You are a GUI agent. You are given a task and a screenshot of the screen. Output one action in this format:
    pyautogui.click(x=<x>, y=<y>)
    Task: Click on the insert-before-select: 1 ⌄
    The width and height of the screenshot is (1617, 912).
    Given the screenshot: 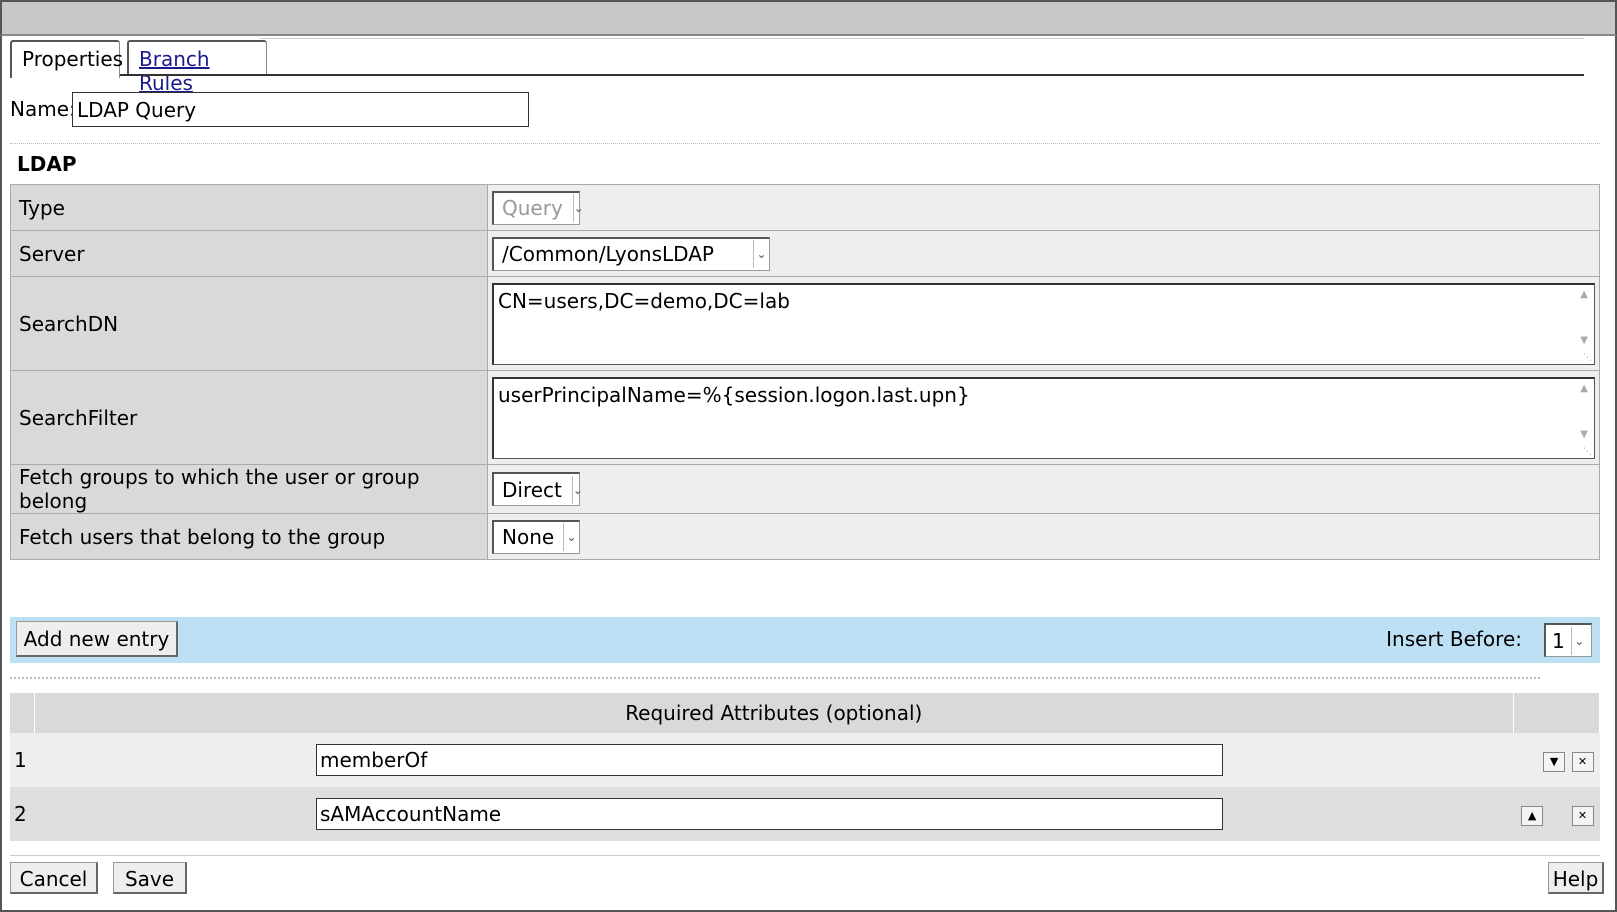 What is the action you would take?
    pyautogui.click(x=1568, y=640)
    